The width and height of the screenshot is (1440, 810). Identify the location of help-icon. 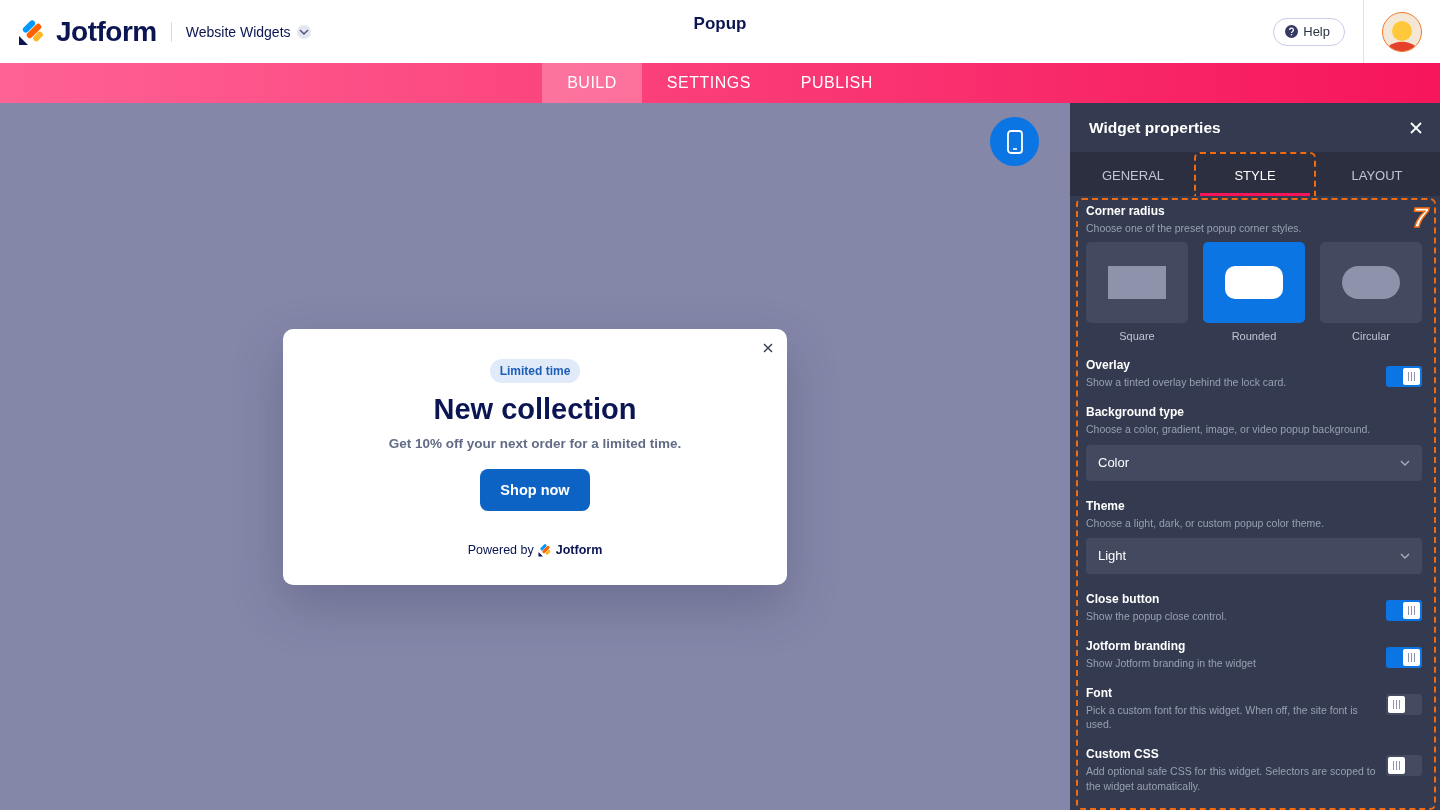
(1292, 31).